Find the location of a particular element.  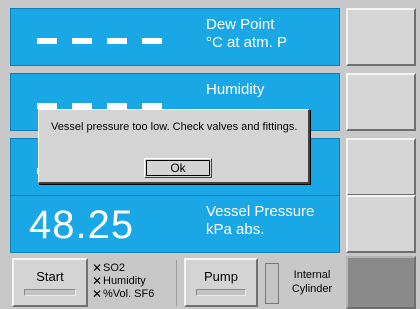

humidity-label: Humidity is located at coordinates (235, 90).